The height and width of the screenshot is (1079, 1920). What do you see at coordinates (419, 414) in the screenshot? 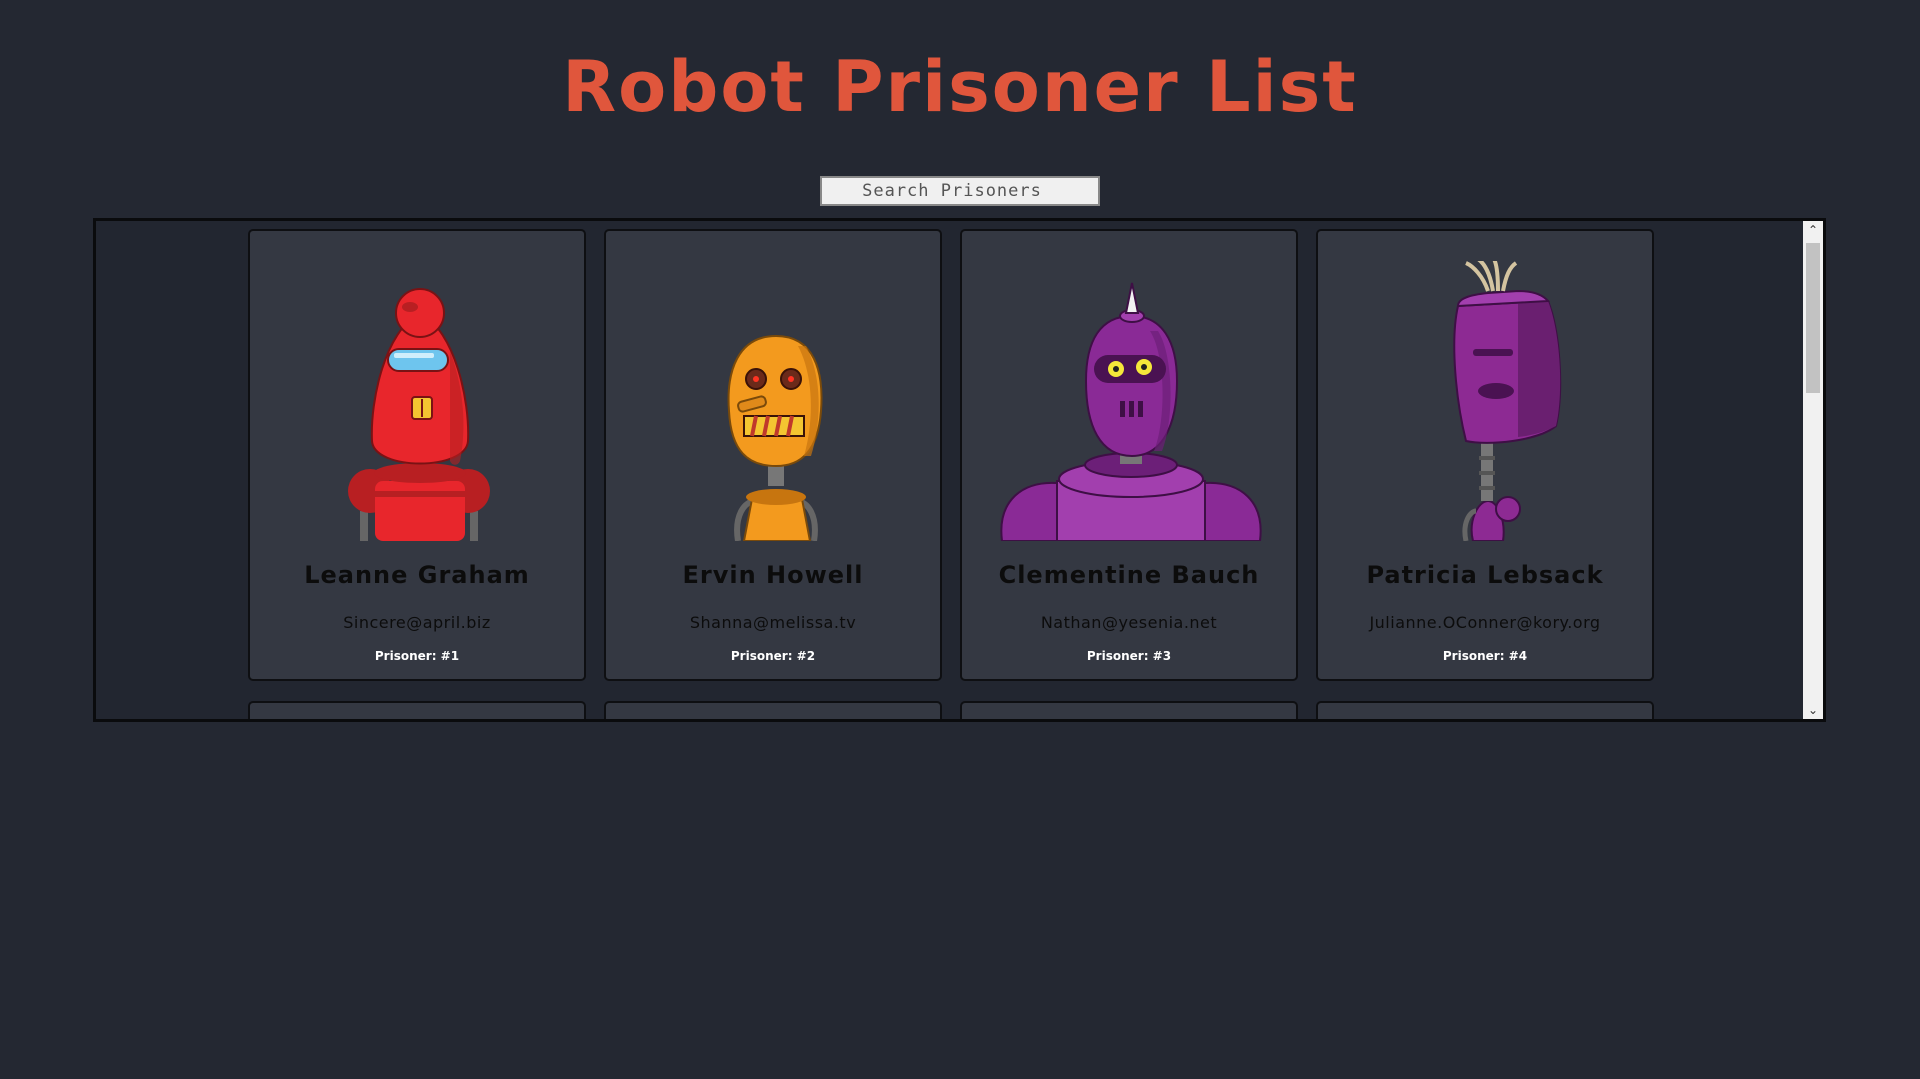
I see `robot-avatar-red` at bounding box center [419, 414].